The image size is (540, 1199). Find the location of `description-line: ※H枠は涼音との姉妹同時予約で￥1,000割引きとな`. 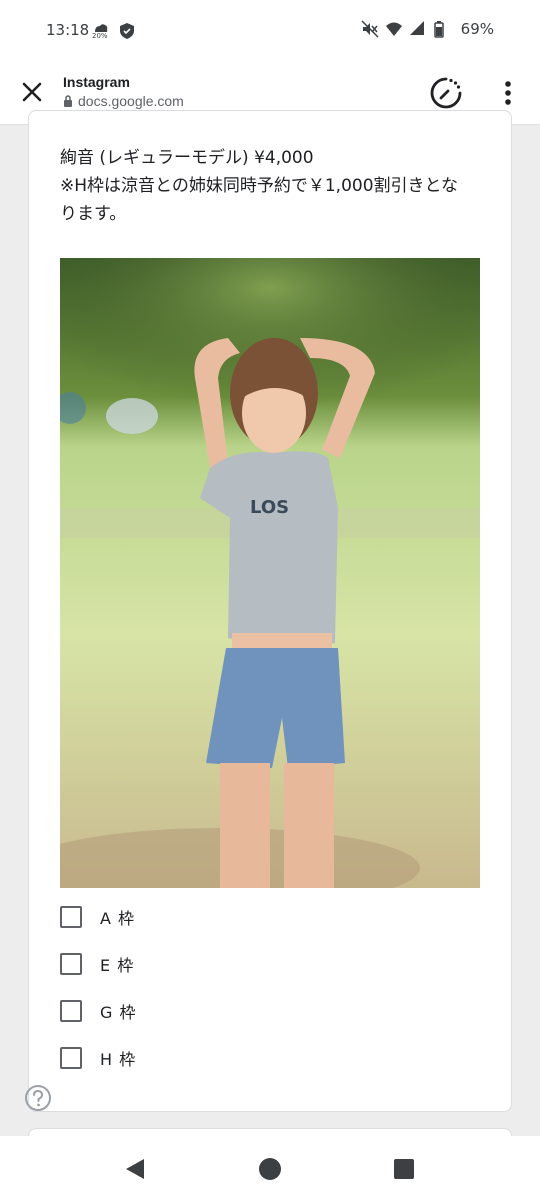

description-line: ※H枠は涼音との姉妹同時予約で￥1,000割引きとな is located at coordinates (259, 186).